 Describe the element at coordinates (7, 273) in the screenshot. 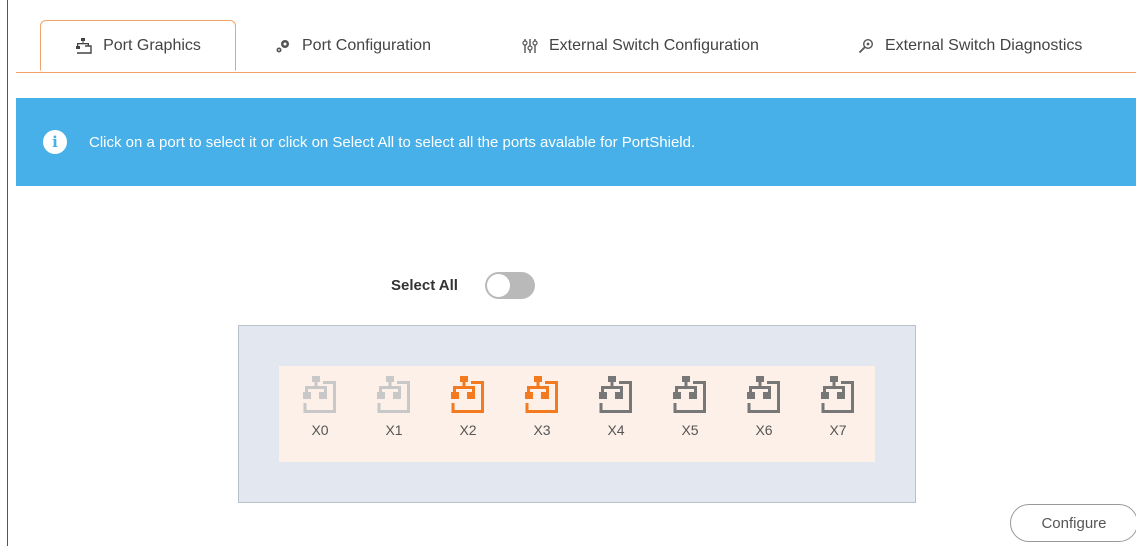

I see `page-left-border` at that location.